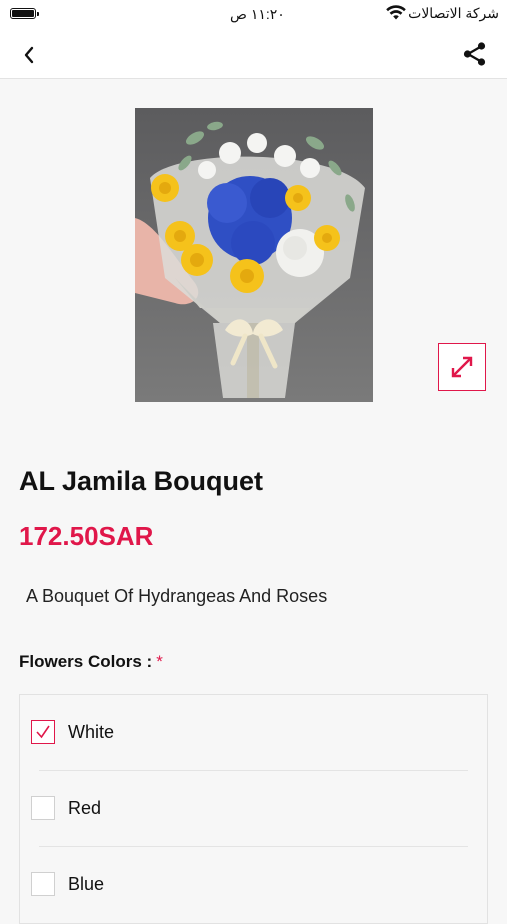 This screenshot has width=507, height=924. I want to click on nav-bar, so click(253, 54).